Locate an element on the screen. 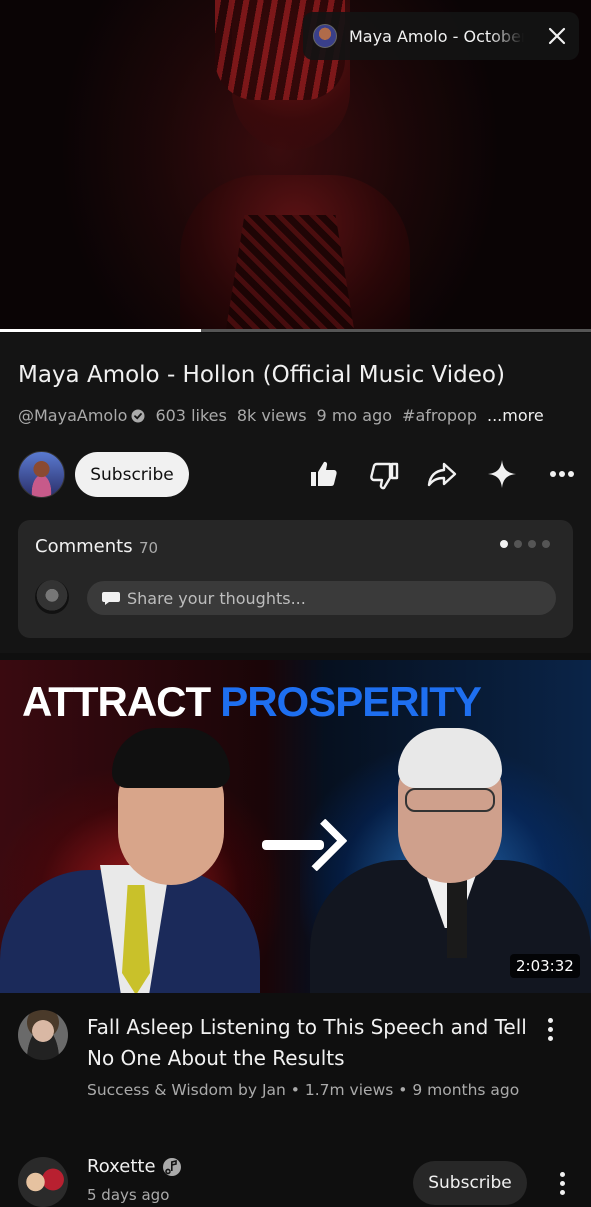  playback-progress-bar is located at coordinates (295, 330).